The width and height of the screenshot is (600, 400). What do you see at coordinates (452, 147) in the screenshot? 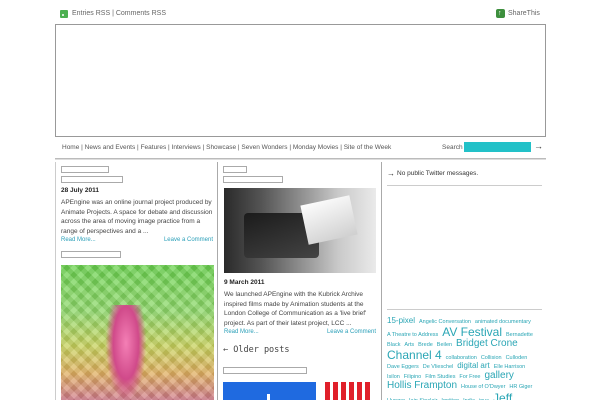
I see `search-label: Search` at bounding box center [452, 147].